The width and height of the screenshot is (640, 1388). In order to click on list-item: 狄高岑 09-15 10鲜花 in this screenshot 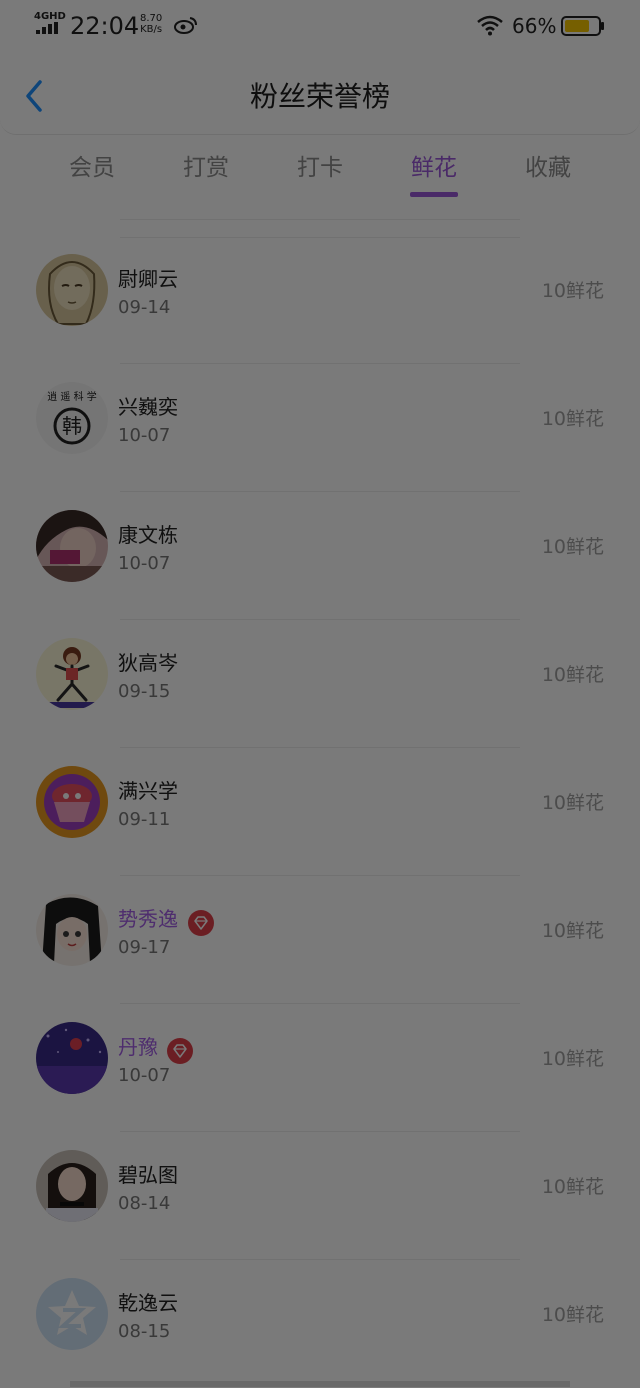, I will do `click(320, 684)`.